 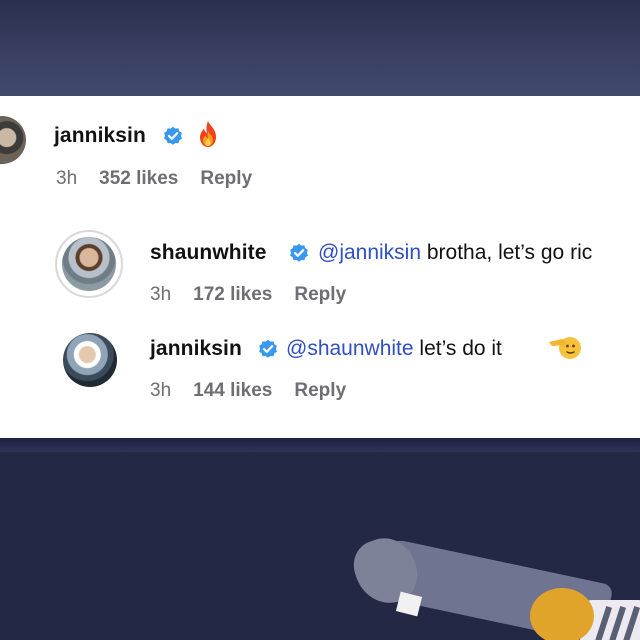 I want to click on comment-meta: 3h 172 likes Reply, so click(x=259, y=295).